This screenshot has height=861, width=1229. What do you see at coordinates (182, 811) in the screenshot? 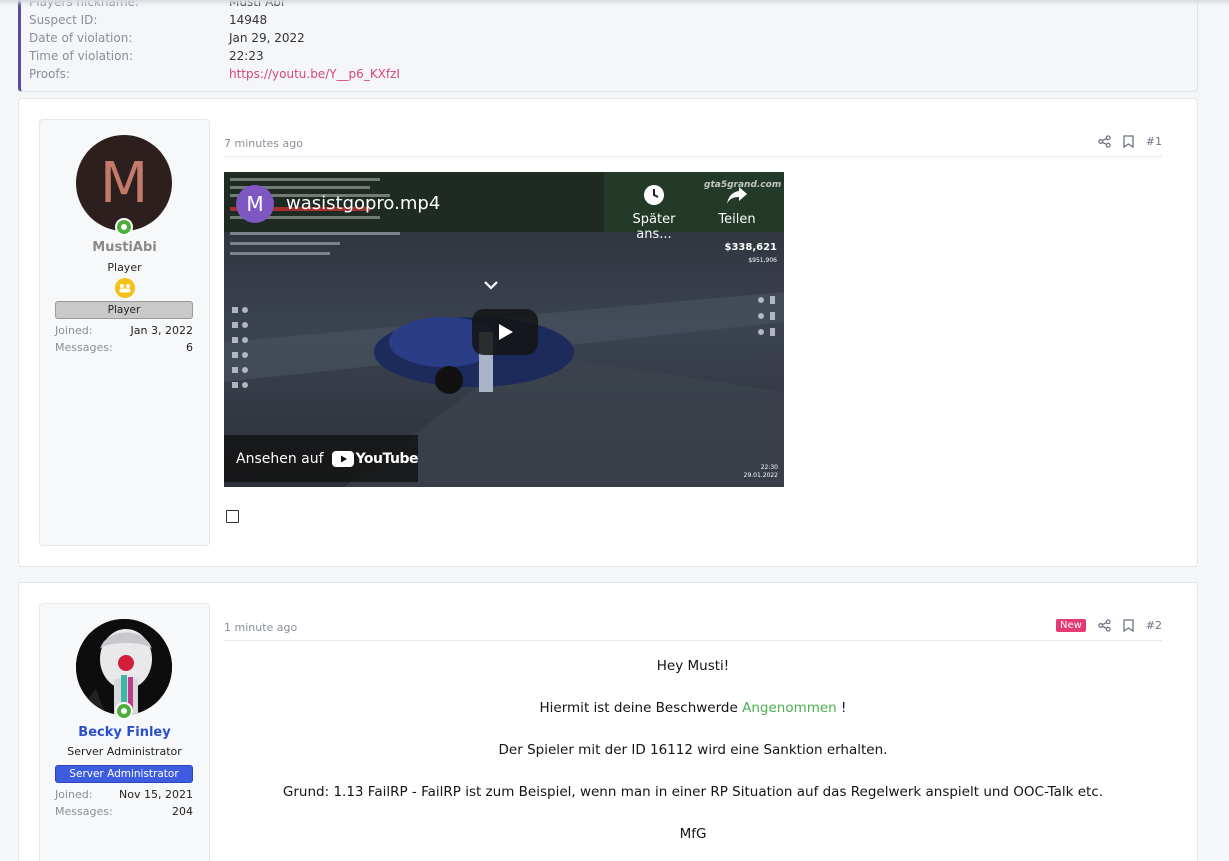
I see `stat-value: 204` at bounding box center [182, 811].